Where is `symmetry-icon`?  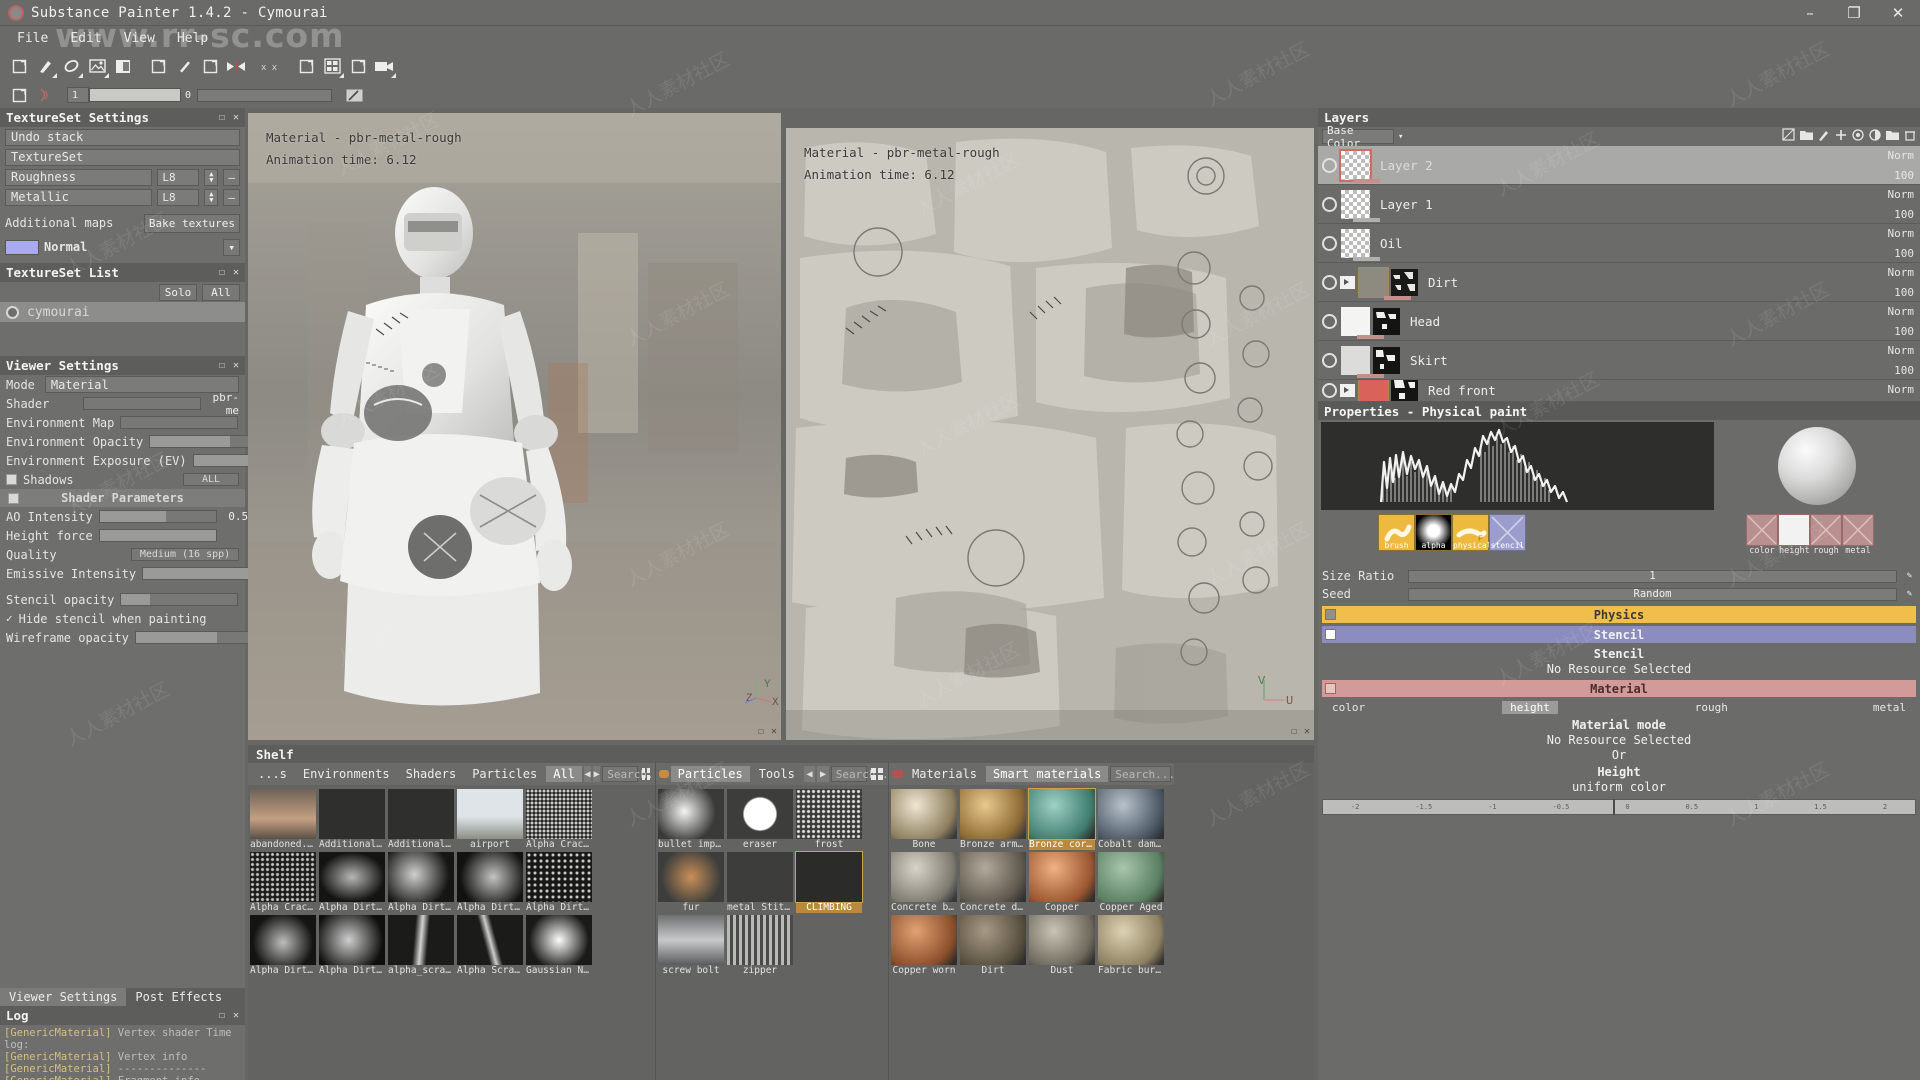
symmetry-icon is located at coordinates (236, 66).